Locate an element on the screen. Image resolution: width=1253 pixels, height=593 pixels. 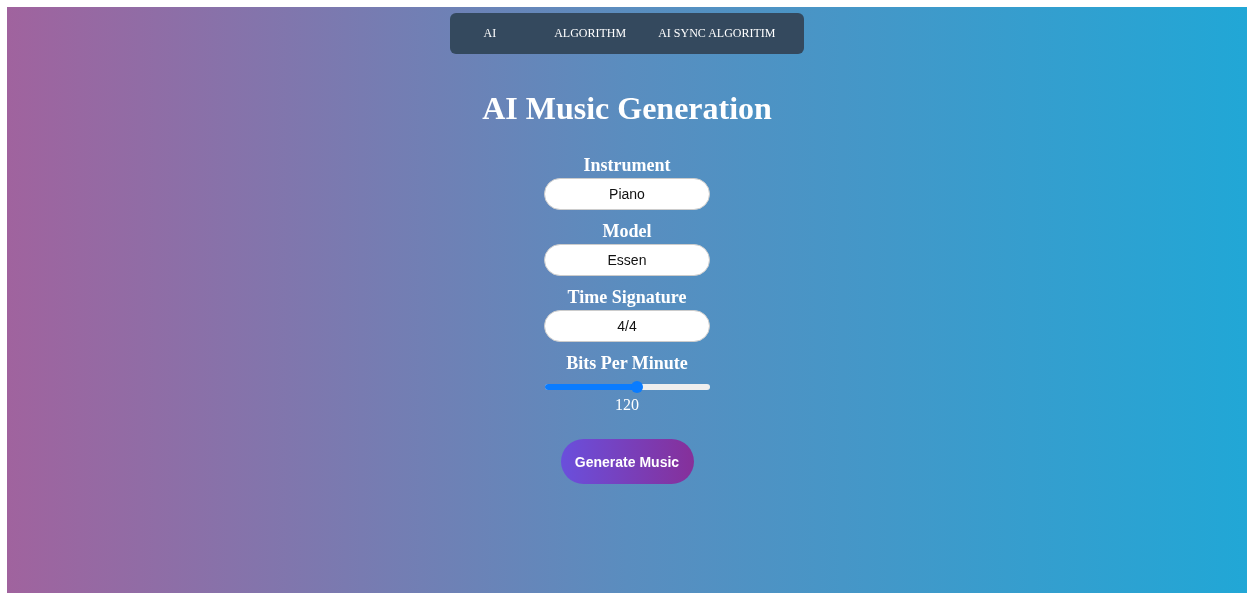
slider-track is located at coordinates (627, 387).